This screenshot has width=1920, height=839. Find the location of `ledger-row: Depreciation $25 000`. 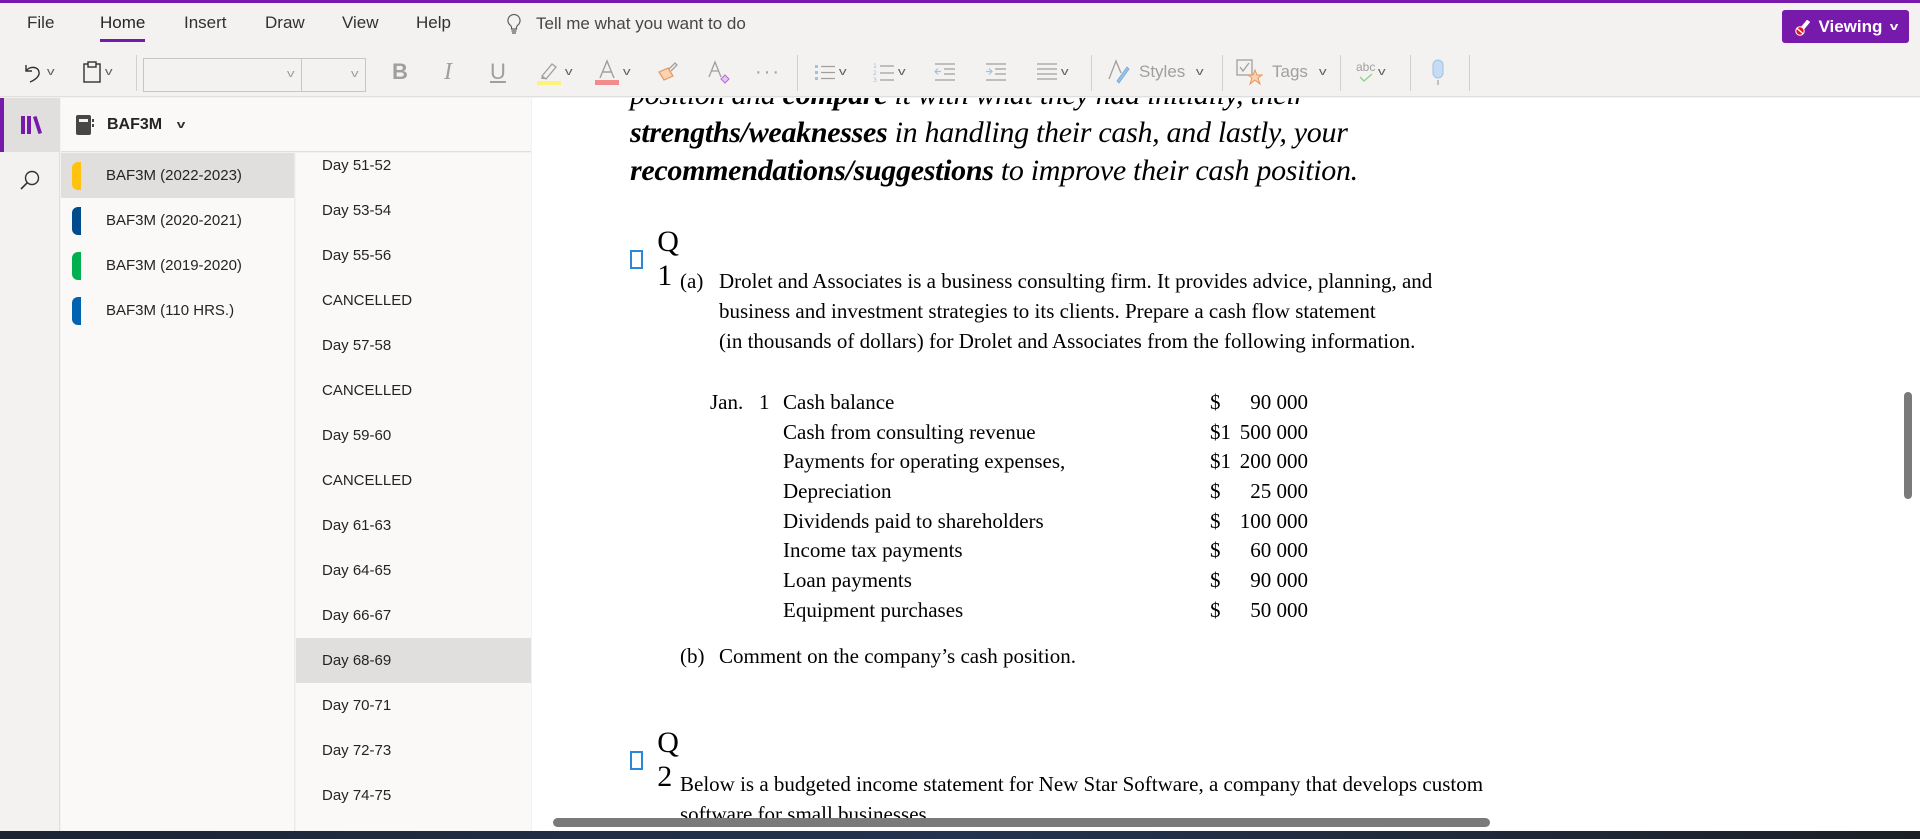

ledger-row: Depreciation $25 000 is located at coordinates (1020, 492).